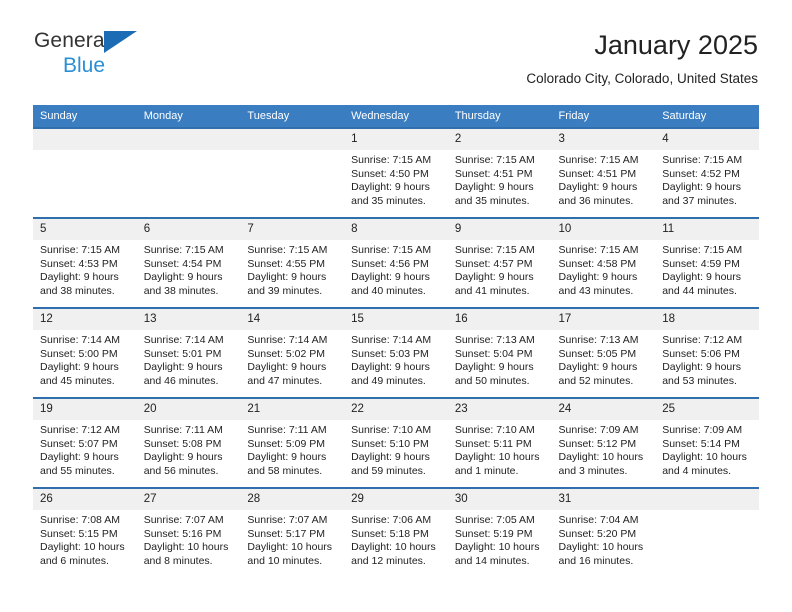 The width and height of the screenshot is (792, 612). Describe the element at coordinates (492, 560) in the screenshot. I see `day-info-daylight-line2: and 14 minutes.` at that location.